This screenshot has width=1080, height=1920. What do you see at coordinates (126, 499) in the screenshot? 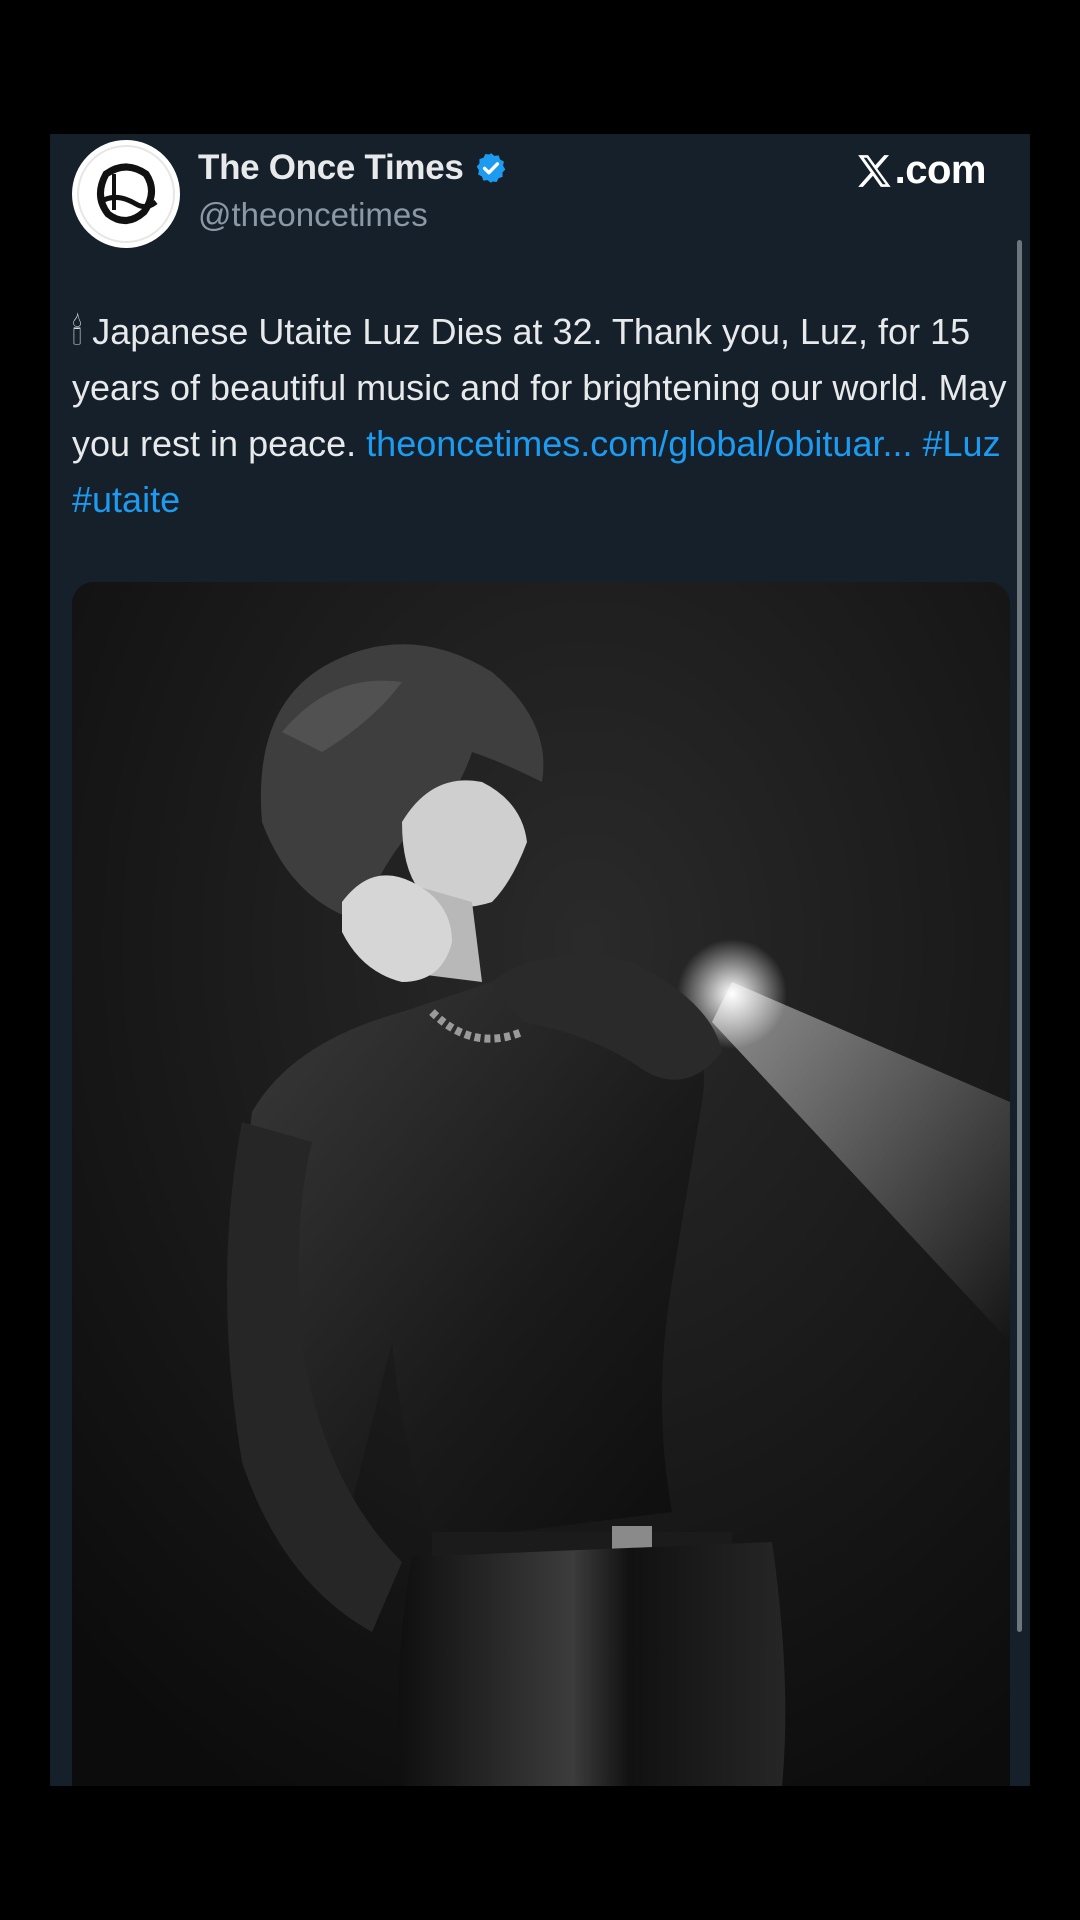
I see `hashtag-utaite: #utaite` at bounding box center [126, 499].